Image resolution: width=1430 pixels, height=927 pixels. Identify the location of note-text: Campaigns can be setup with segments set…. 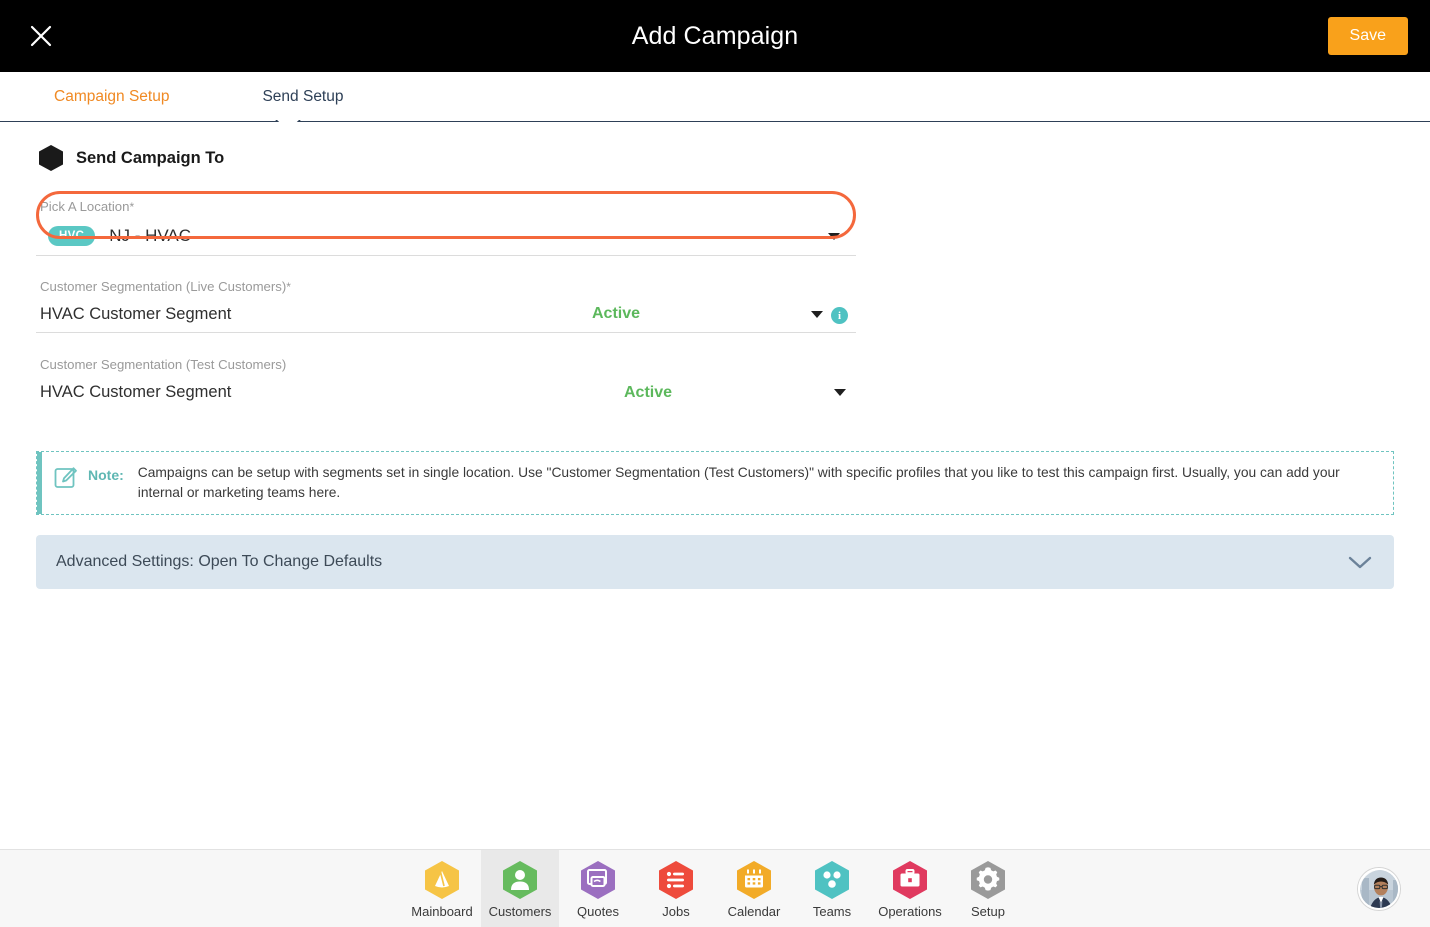
(738, 482).